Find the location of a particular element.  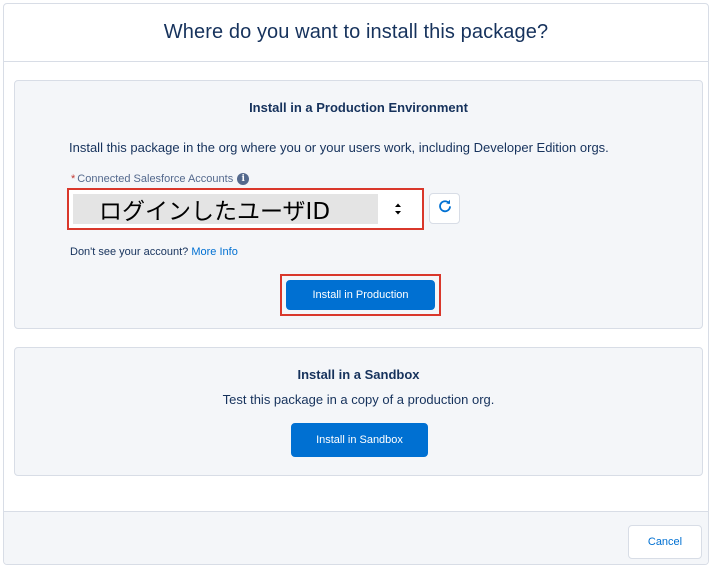

install-production-highlight: Install in Production is located at coordinates (360, 295).